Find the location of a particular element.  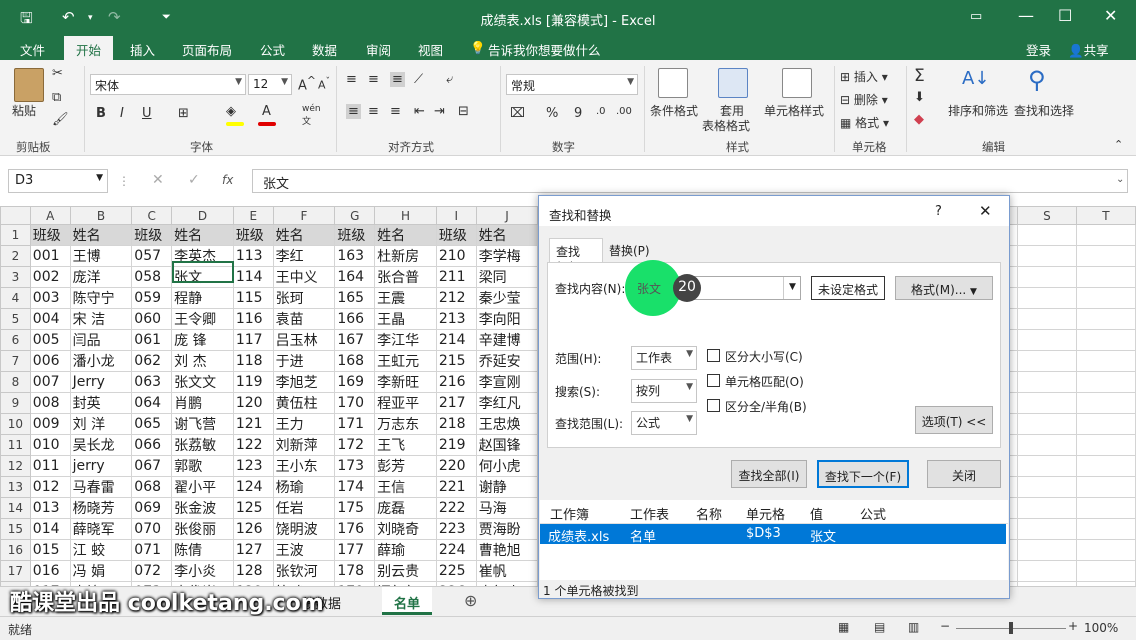

close-window-icon: ✕ is located at coordinates (1110, 15).